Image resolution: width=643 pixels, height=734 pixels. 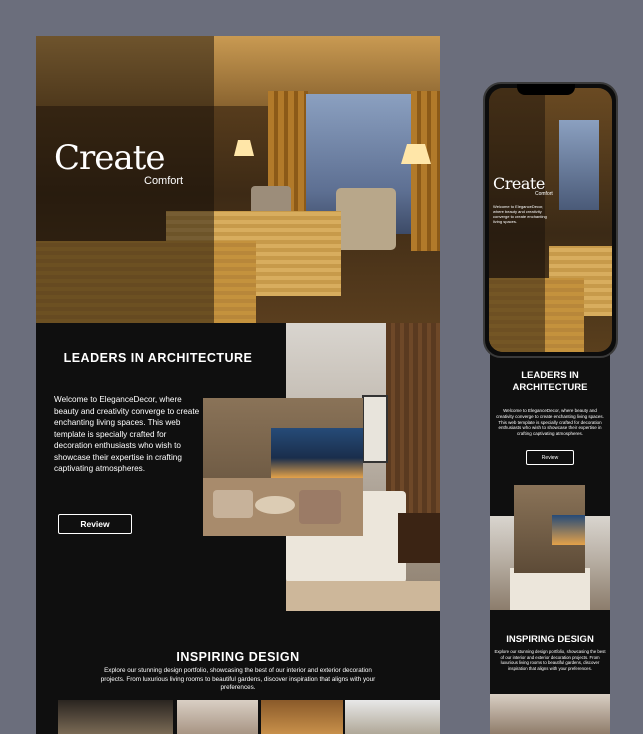 I want to click on mobile-living-room-photo, so click(x=549, y=529).